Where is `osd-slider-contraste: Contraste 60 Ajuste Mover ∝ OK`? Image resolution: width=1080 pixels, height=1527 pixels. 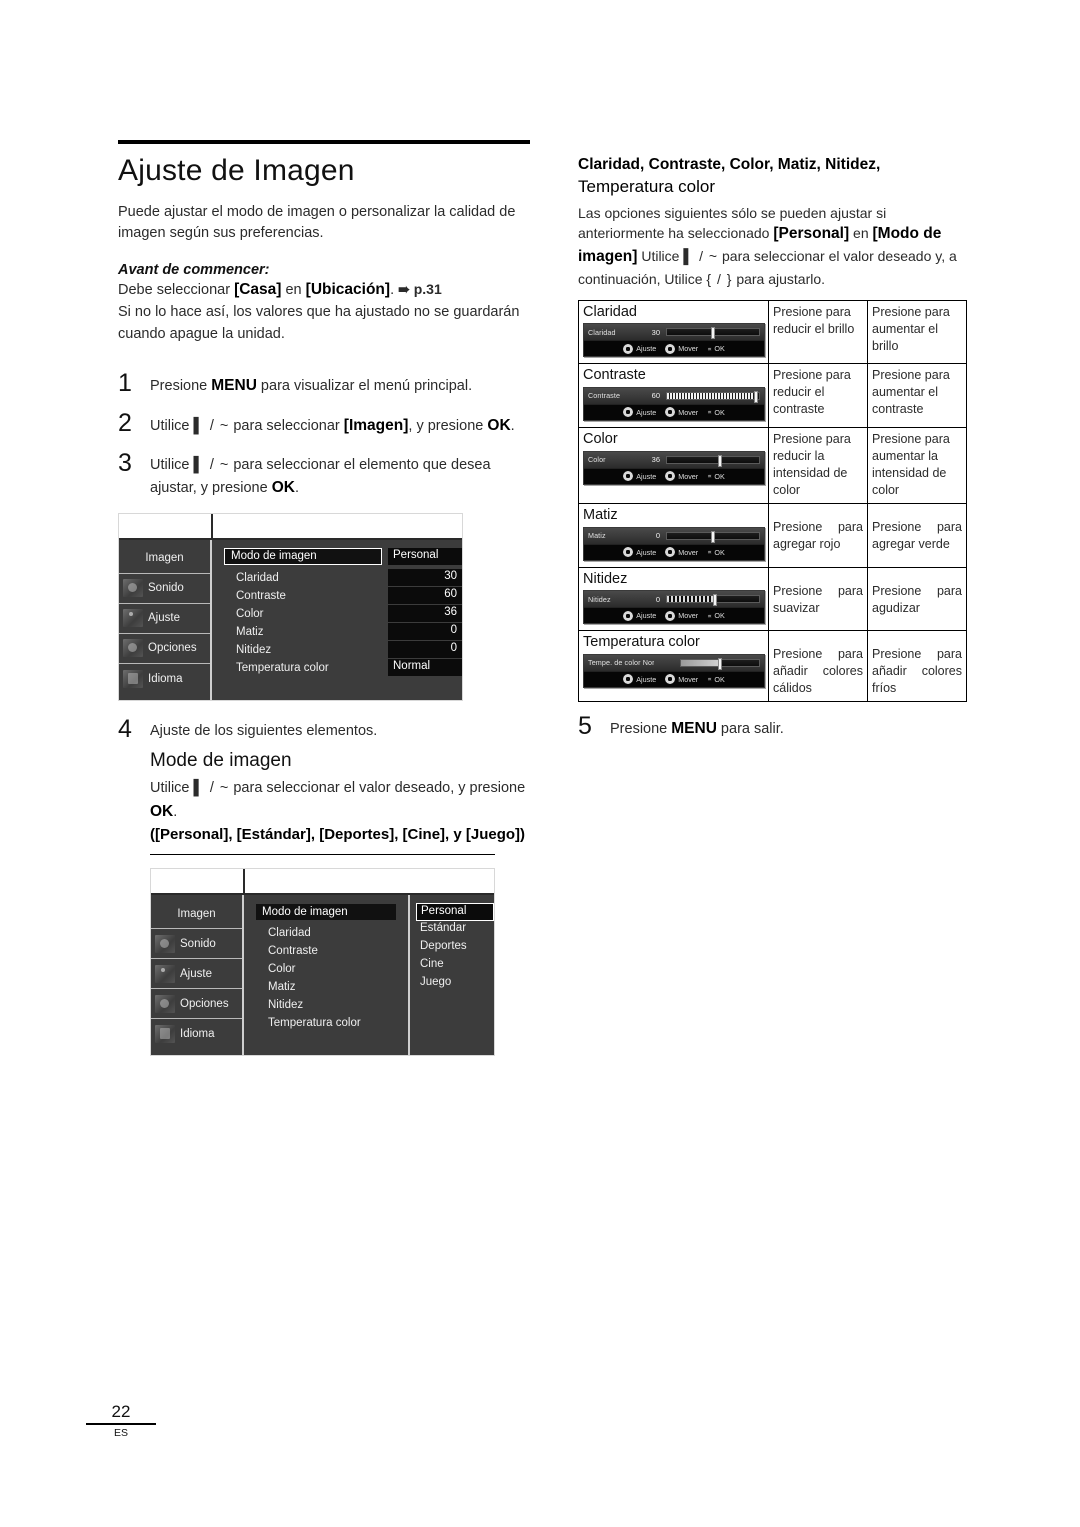 osd-slider-contraste: Contraste 60 Ajuste Mover ∝ OK is located at coordinates (674, 403).